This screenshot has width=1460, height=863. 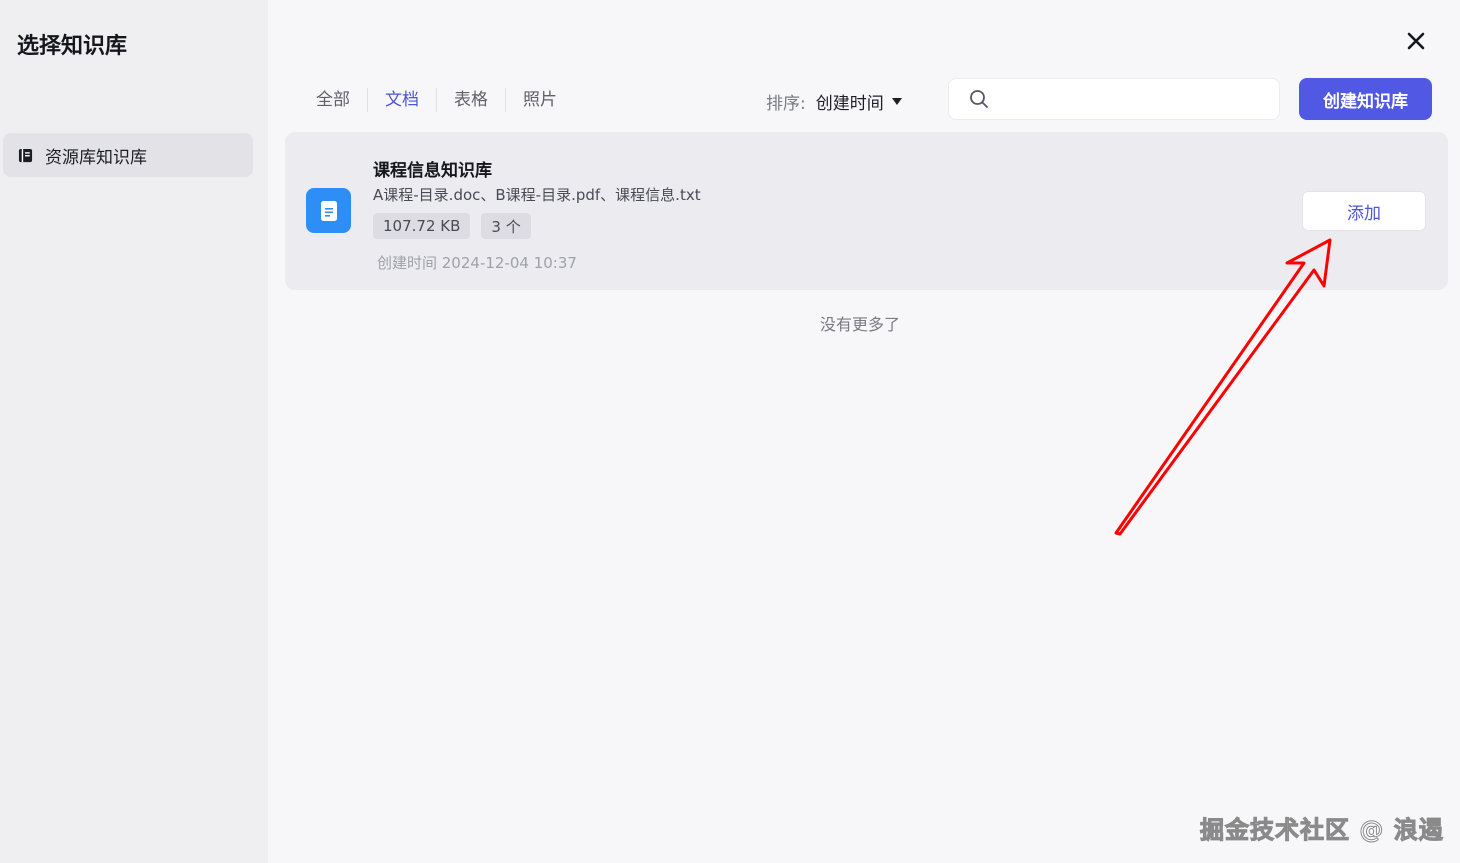 I want to click on search-icon, so click(x=979, y=99).